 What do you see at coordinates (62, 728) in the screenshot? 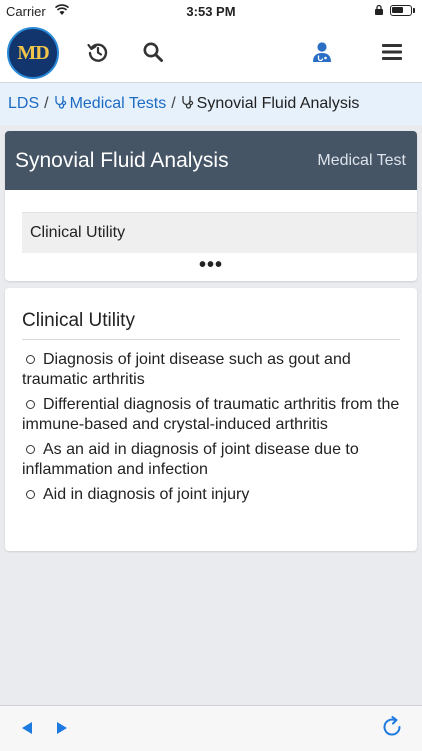
I see `forward-arrow-icon` at bounding box center [62, 728].